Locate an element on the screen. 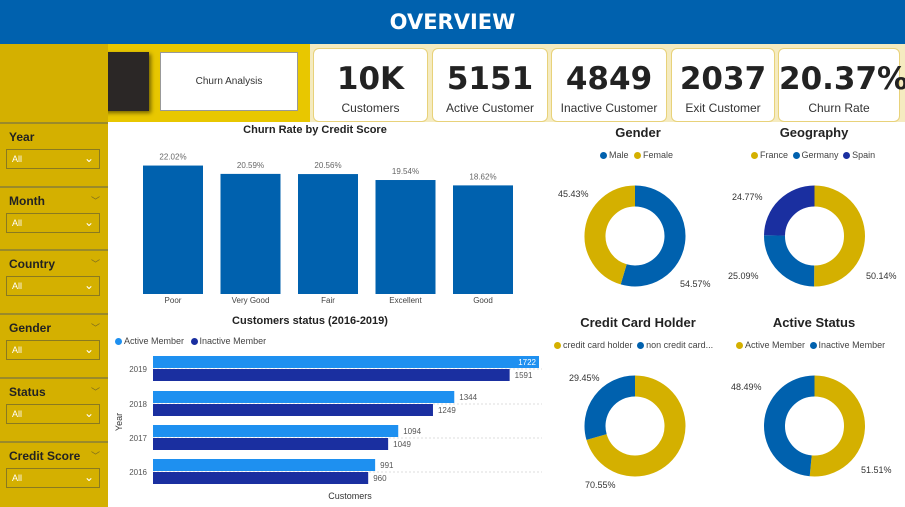 This screenshot has height=507, width=905. kpi-card-exit: 2037 Exit Customer is located at coordinates (723, 85).